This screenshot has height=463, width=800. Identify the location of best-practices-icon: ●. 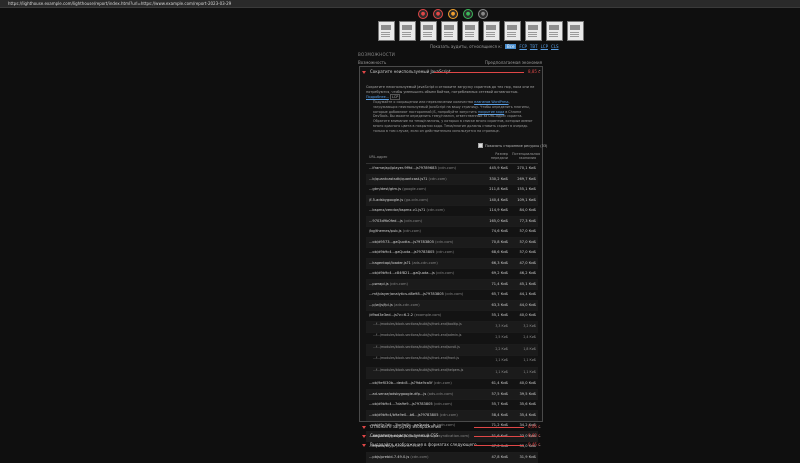
(453, 14).